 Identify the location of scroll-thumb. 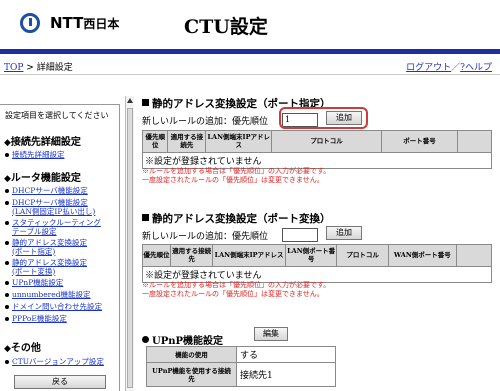
(130, 248).